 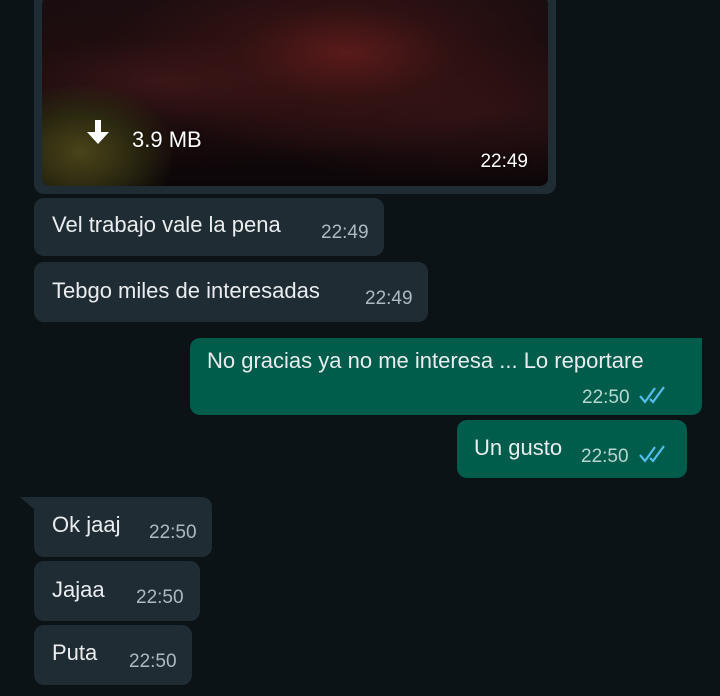 I want to click on message-text: Puta, so click(x=75, y=652).